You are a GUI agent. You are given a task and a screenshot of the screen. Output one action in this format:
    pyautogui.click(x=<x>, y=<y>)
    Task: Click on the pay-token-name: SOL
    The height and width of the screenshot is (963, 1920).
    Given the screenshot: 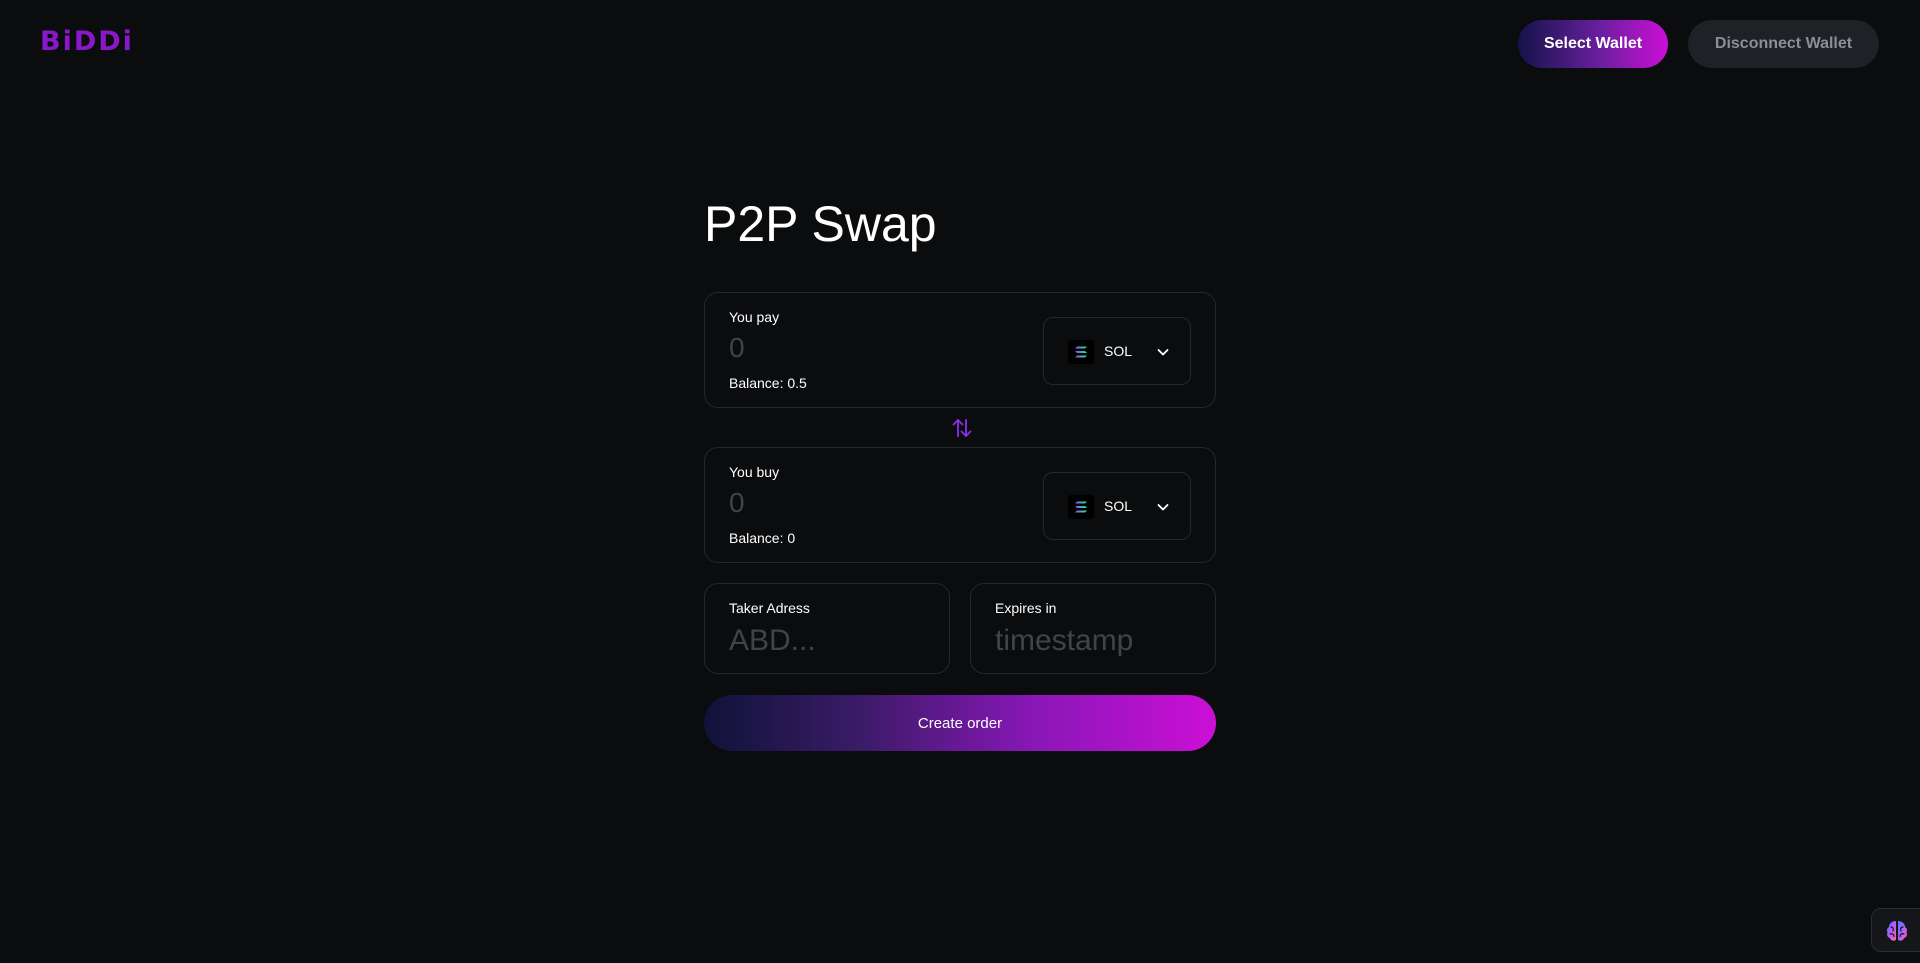 What is the action you would take?
    pyautogui.click(x=1118, y=351)
    